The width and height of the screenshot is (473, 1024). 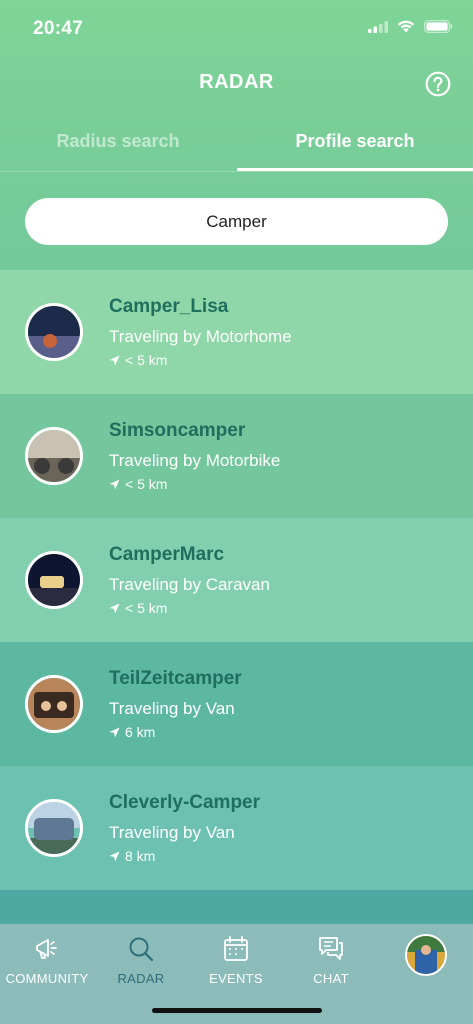 I want to click on search-field-container, so click(x=236, y=221).